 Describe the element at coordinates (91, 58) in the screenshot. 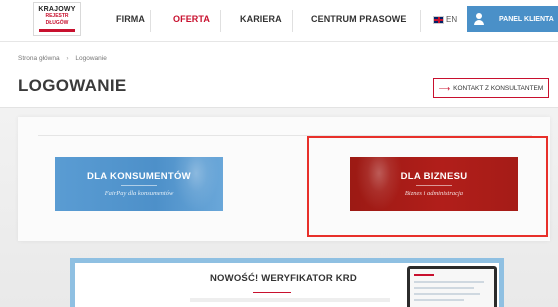

I see `breadcrumb-current: Logowanie` at that location.